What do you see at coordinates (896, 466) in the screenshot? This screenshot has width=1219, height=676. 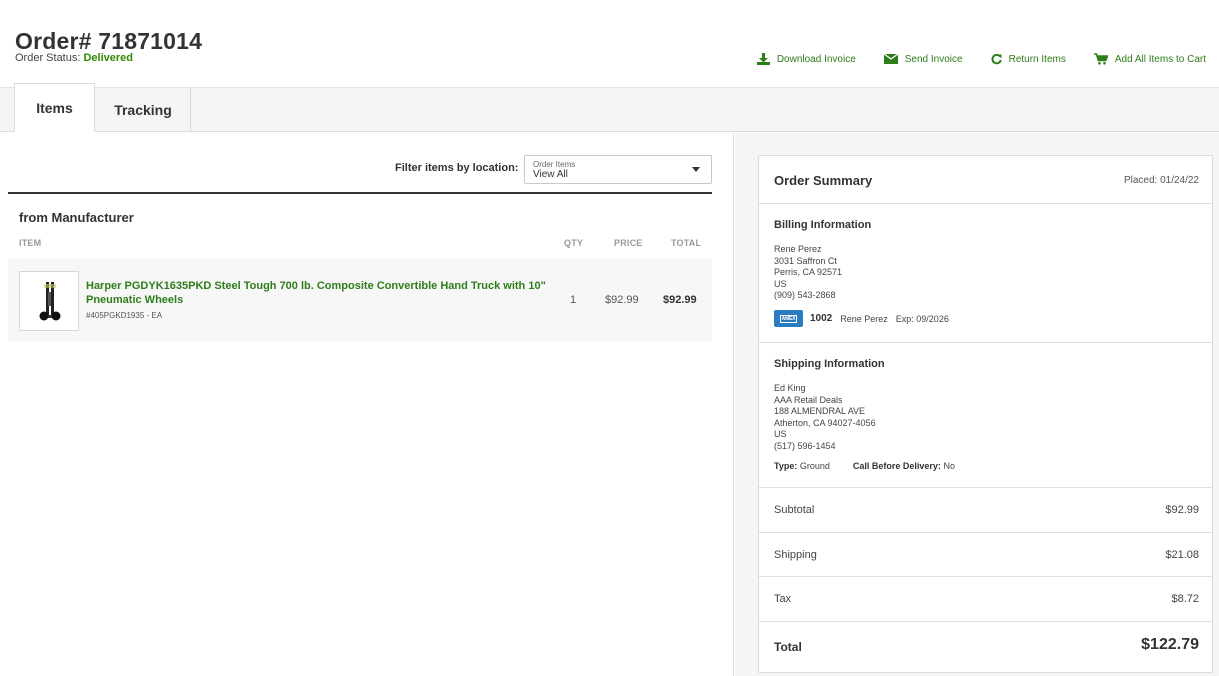 I see `call-before-delivery-label: Call Before Delivery:` at bounding box center [896, 466].